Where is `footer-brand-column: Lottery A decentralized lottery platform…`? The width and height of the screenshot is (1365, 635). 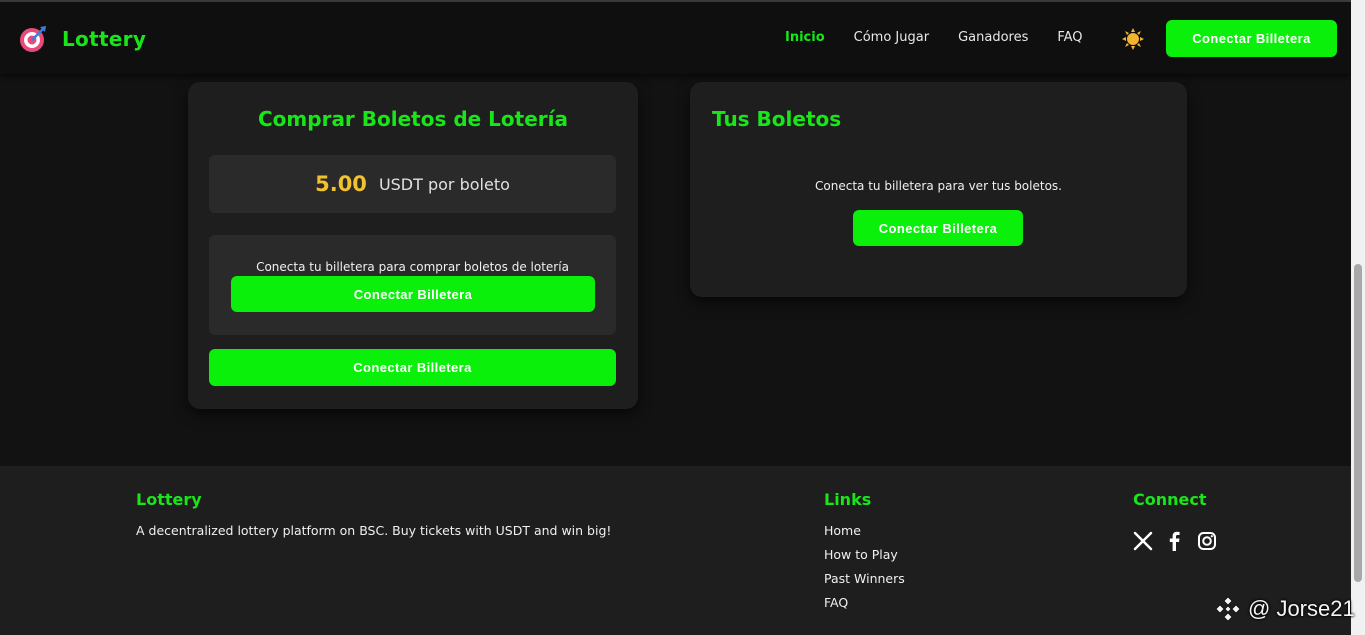
footer-brand-column: Lottery A decentralized lottery platform… is located at coordinates (373, 514).